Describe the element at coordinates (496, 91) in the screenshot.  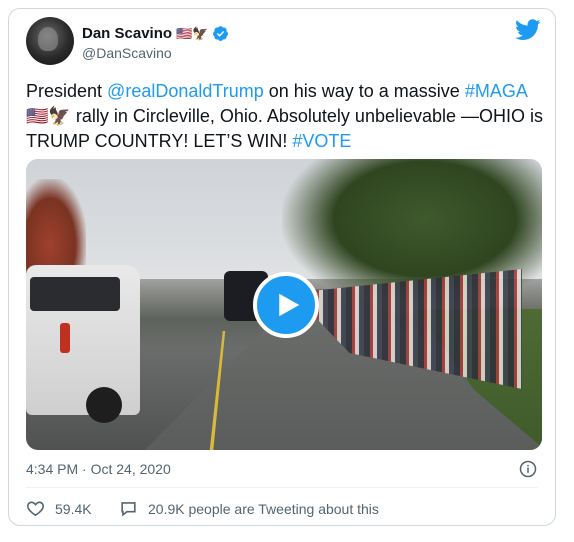
I see `hashtag-link: #MAGA` at that location.